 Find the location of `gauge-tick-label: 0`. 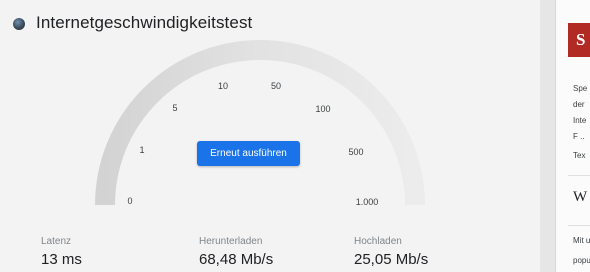

gauge-tick-label: 0 is located at coordinates (130, 201).